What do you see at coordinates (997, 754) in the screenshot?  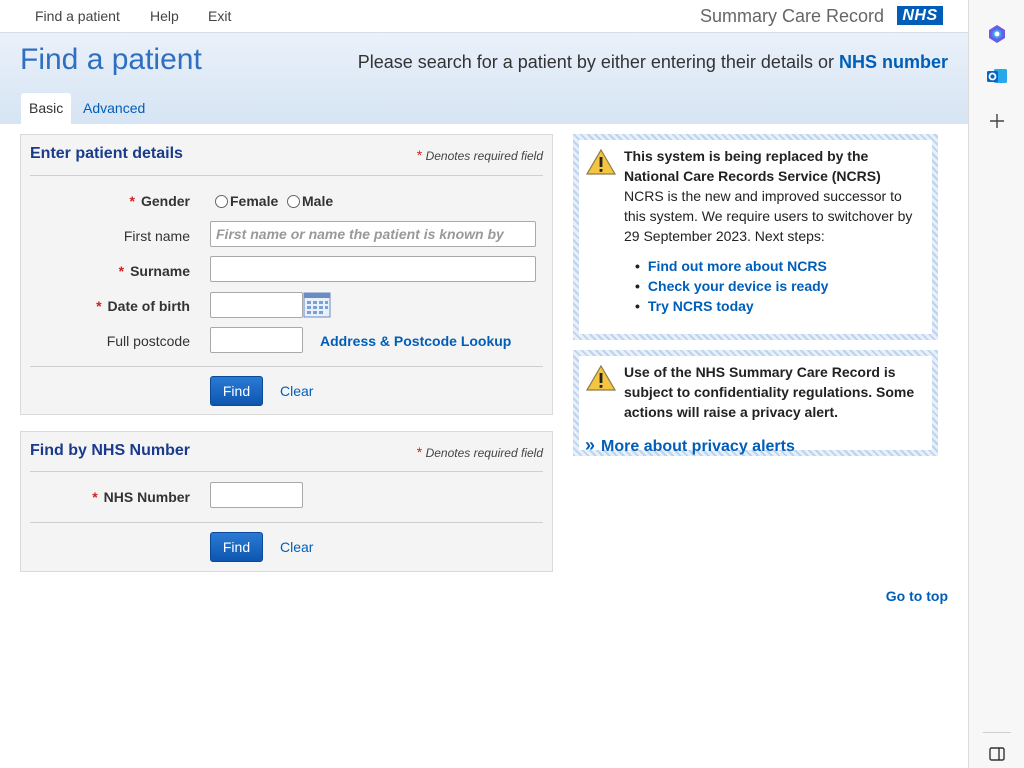 I see `sidebar-toggle-icon` at bounding box center [997, 754].